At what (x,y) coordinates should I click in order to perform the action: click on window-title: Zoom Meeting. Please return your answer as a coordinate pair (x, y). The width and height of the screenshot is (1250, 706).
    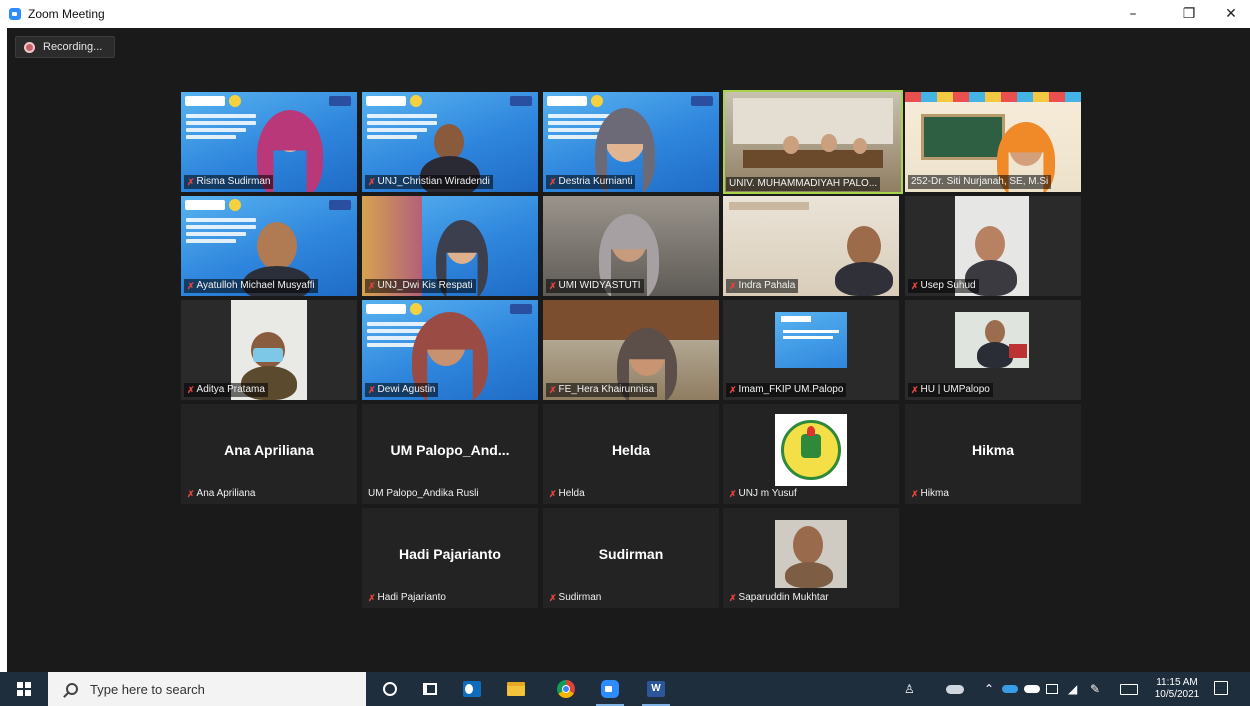
    Looking at the image, I should click on (66, 14).